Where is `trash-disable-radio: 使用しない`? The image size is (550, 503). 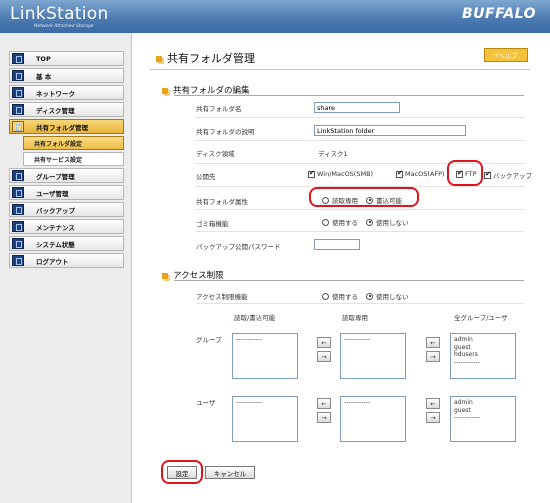 trash-disable-radio: 使用しない is located at coordinates (387, 222).